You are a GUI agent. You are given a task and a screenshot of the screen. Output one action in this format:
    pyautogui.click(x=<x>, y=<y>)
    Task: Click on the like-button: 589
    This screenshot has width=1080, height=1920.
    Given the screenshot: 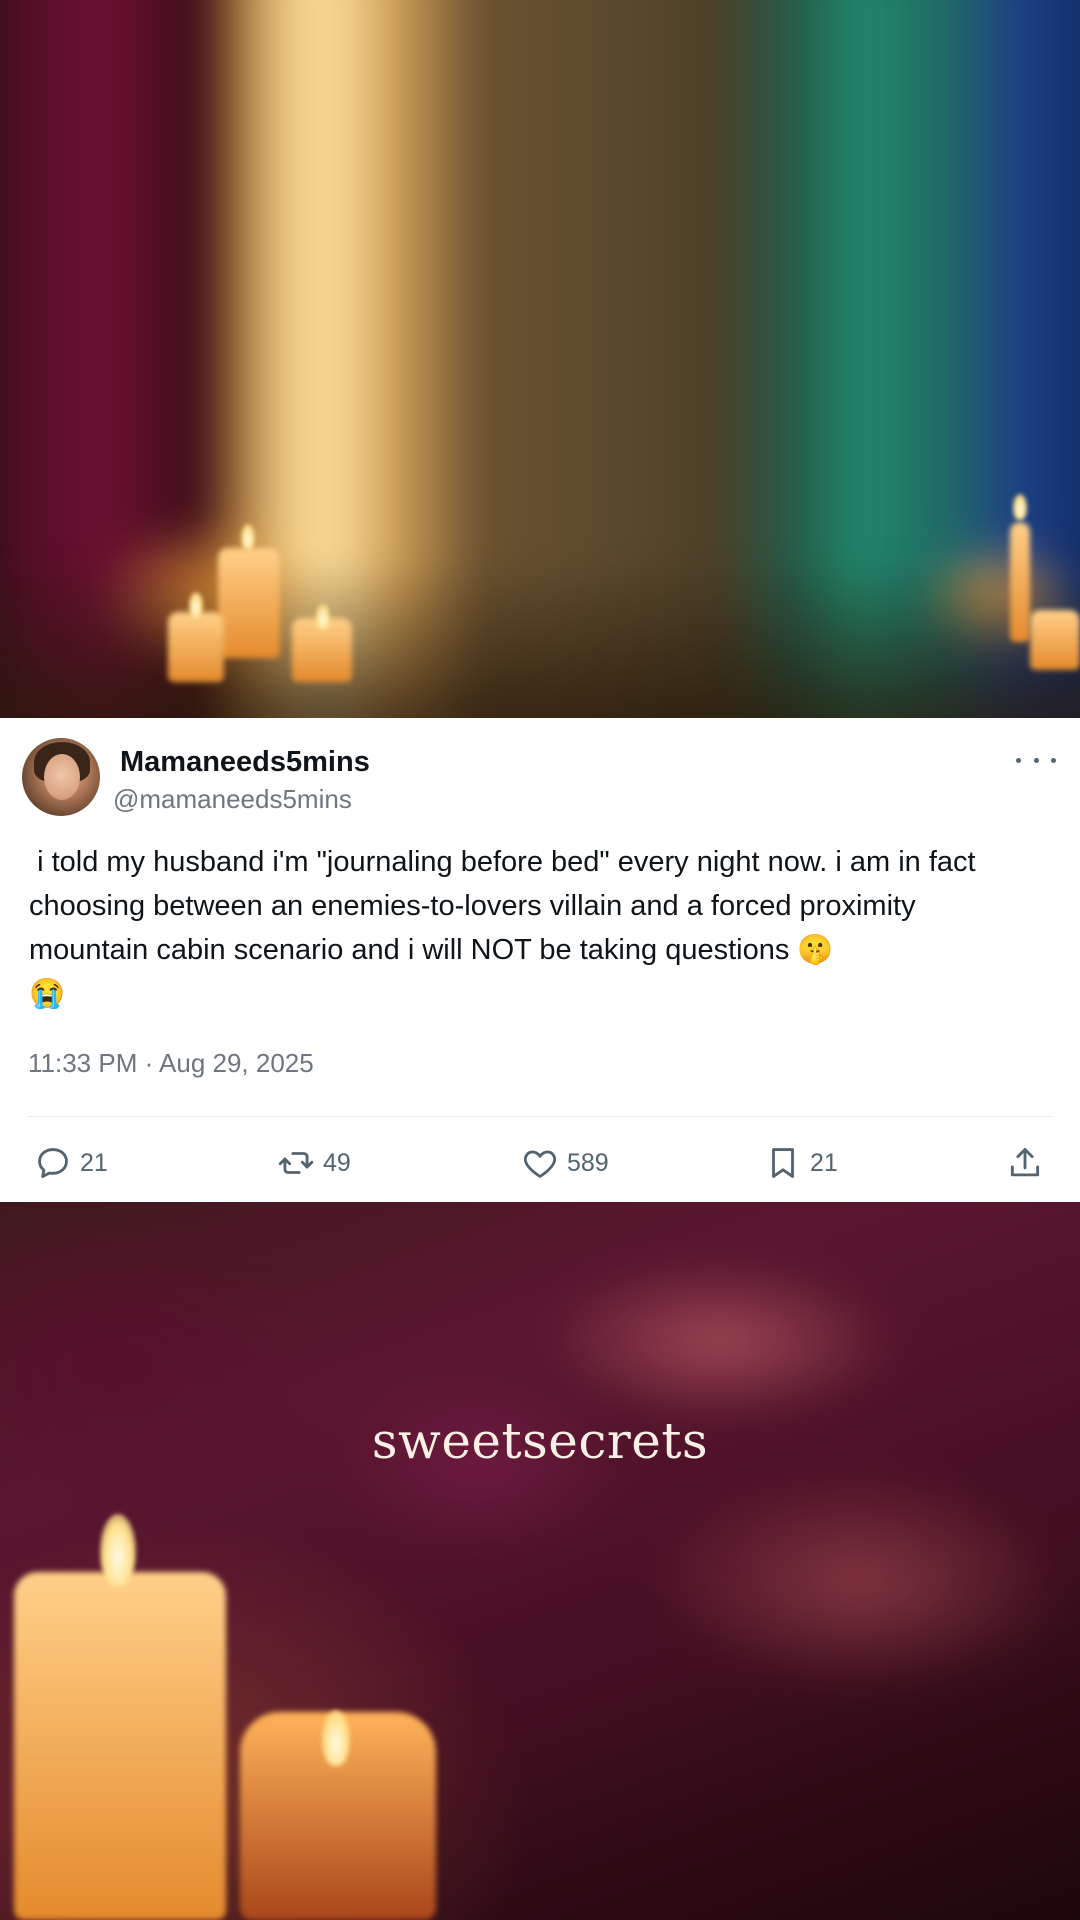 What is the action you would take?
    pyautogui.click(x=565, y=1163)
    